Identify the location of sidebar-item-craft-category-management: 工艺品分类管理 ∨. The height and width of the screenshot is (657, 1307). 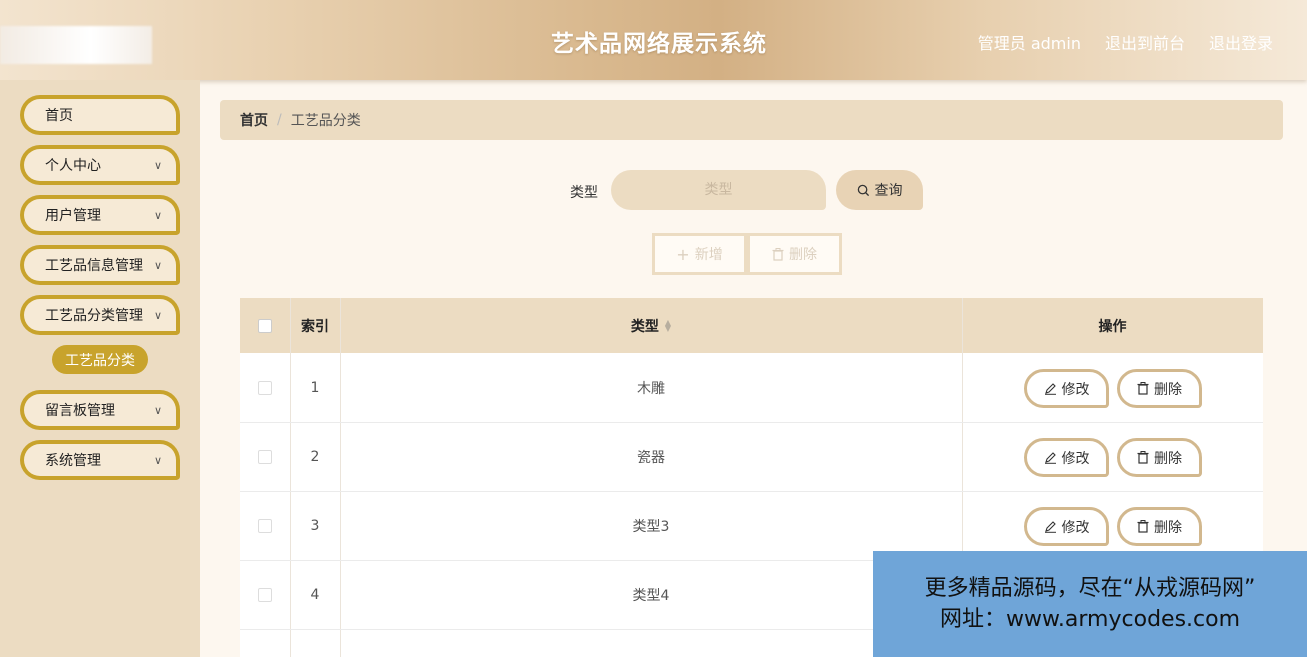
(100, 315).